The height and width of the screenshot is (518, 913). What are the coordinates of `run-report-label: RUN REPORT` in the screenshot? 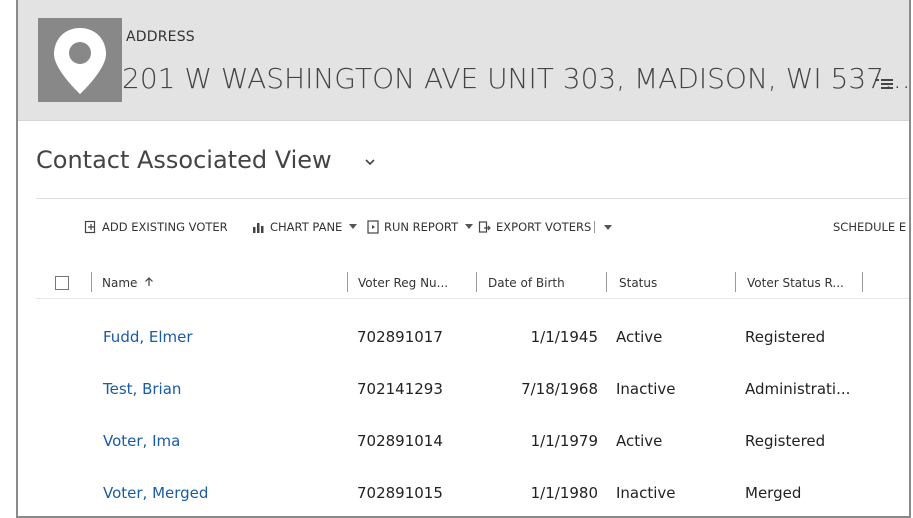 It's located at (421, 227).